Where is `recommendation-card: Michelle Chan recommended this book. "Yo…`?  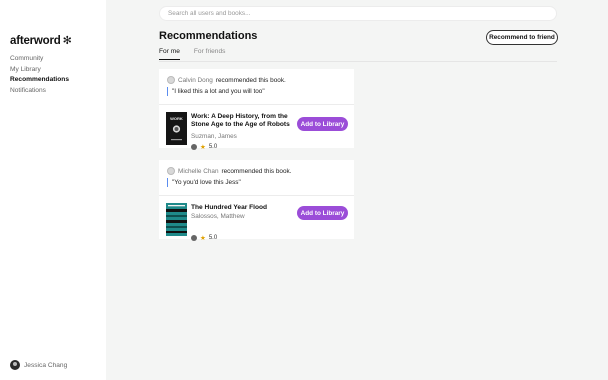
recommendation-card: Michelle Chan recommended this book. "Yo… is located at coordinates (256, 201).